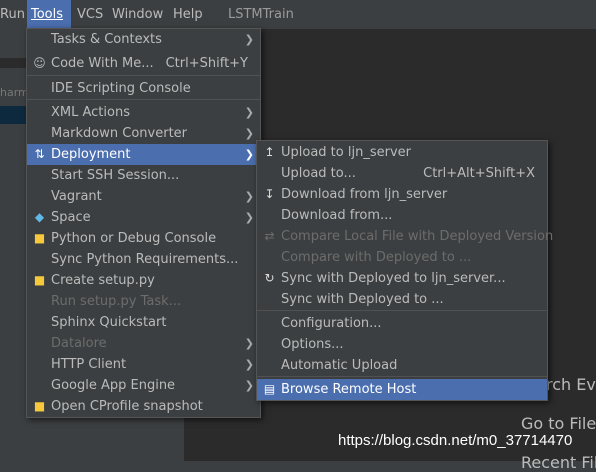 The width and height of the screenshot is (596, 472). I want to click on menu-tools: Tools, so click(49, 14).